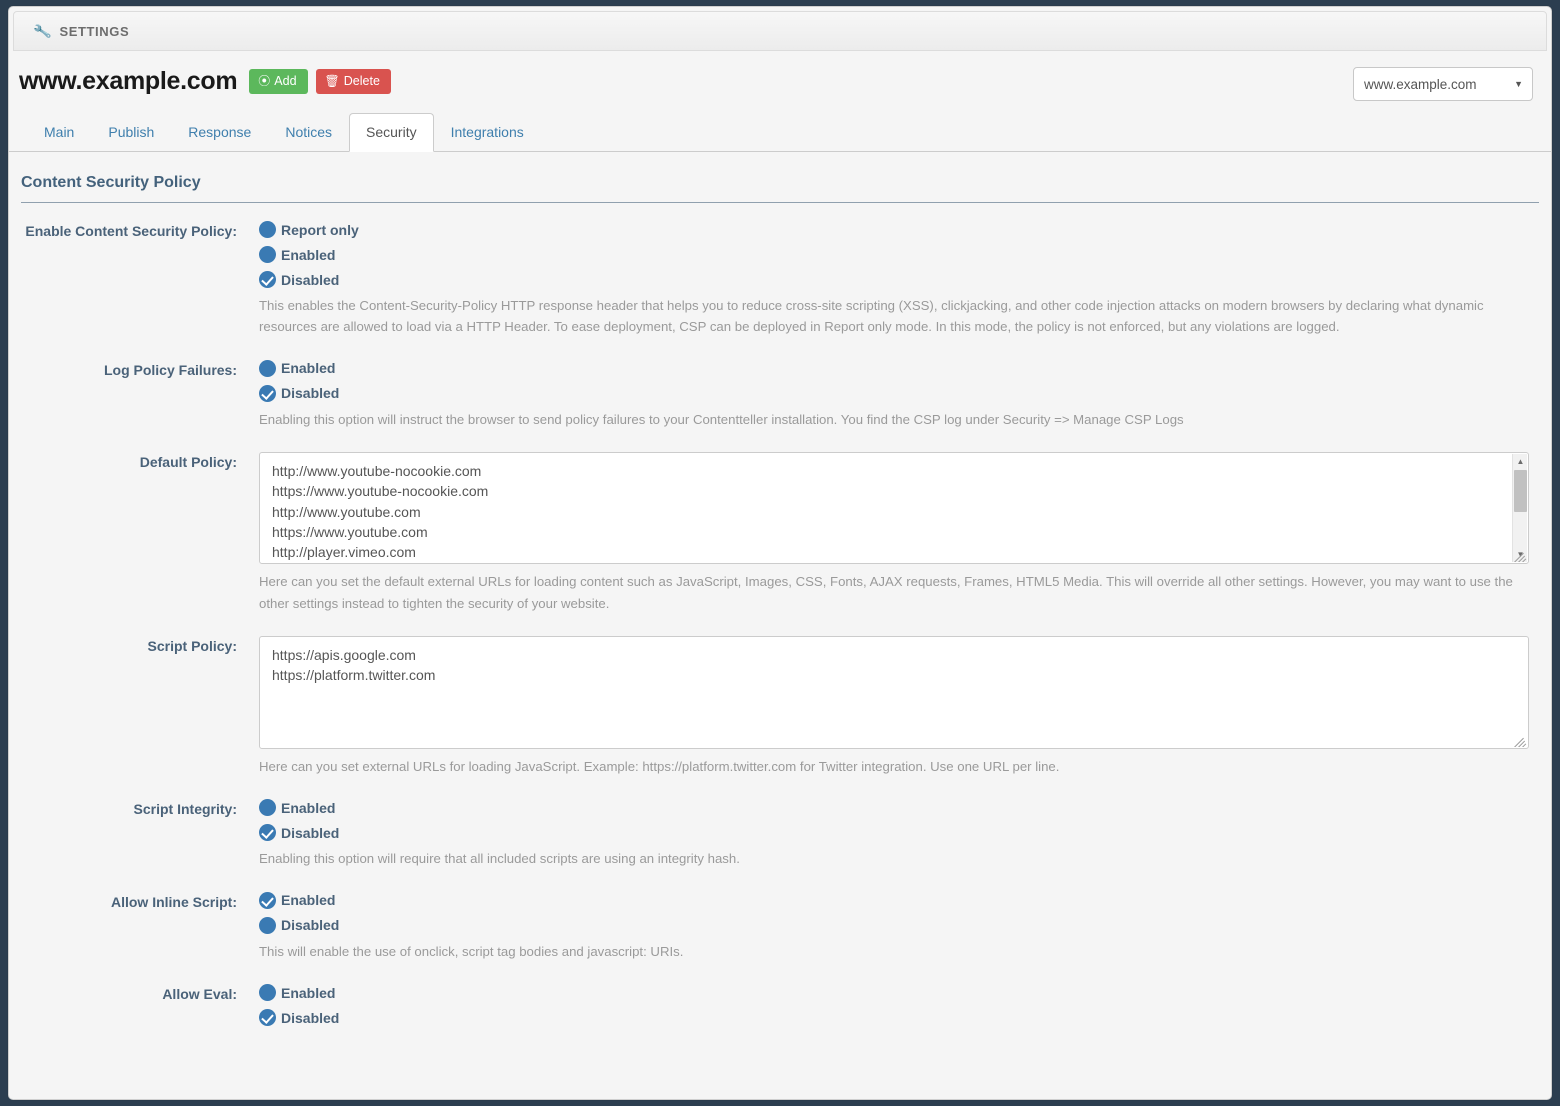 This screenshot has width=1560, height=1106. Describe the element at coordinates (188, 462) in the screenshot. I see `row-label-default-policy: Default Policy:` at that location.